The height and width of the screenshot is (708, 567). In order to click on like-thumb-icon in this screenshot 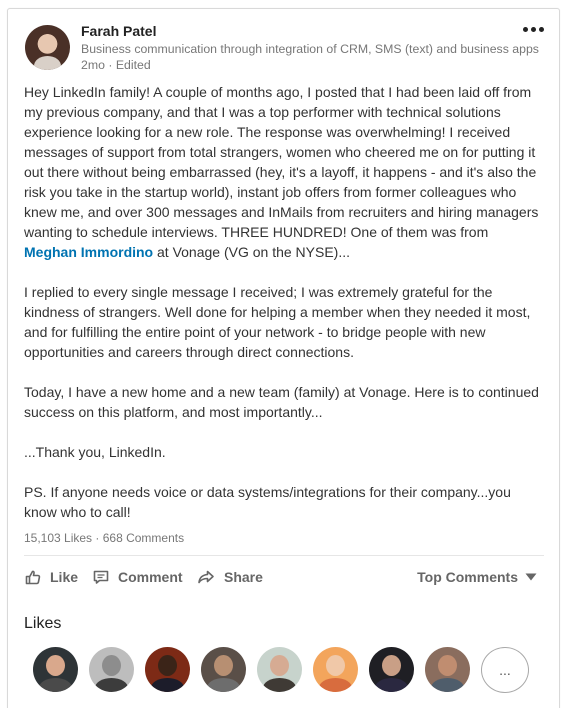, I will do `click(33, 577)`.